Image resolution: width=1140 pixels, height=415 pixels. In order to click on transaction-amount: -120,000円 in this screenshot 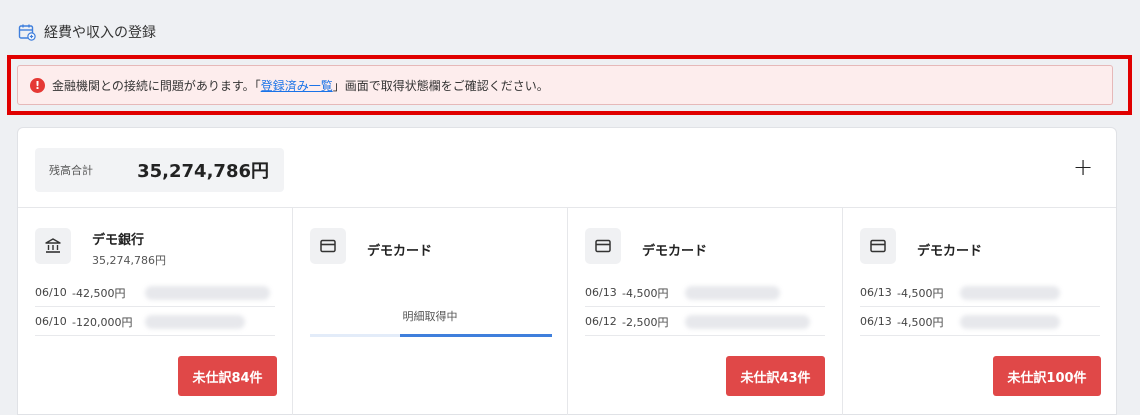, I will do `click(102, 322)`.